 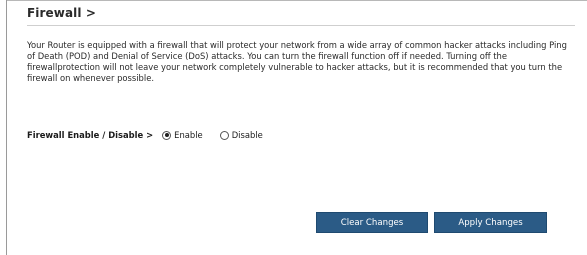 I want to click on radio-selected-dot, so click(x=166, y=135).